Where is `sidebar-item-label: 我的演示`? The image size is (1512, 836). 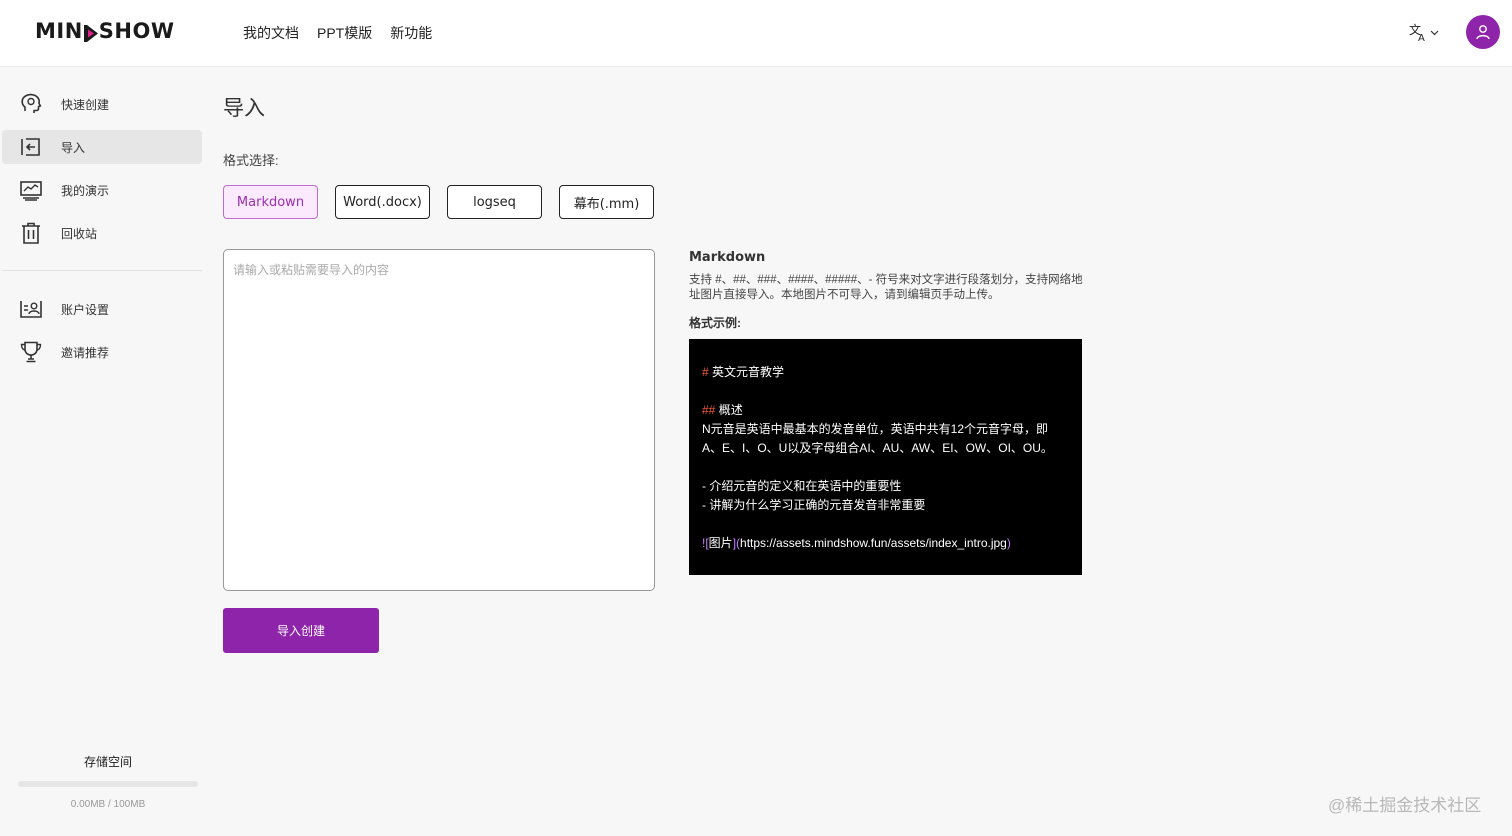
sidebar-item-label: 我的演示 is located at coordinates (85, 190).